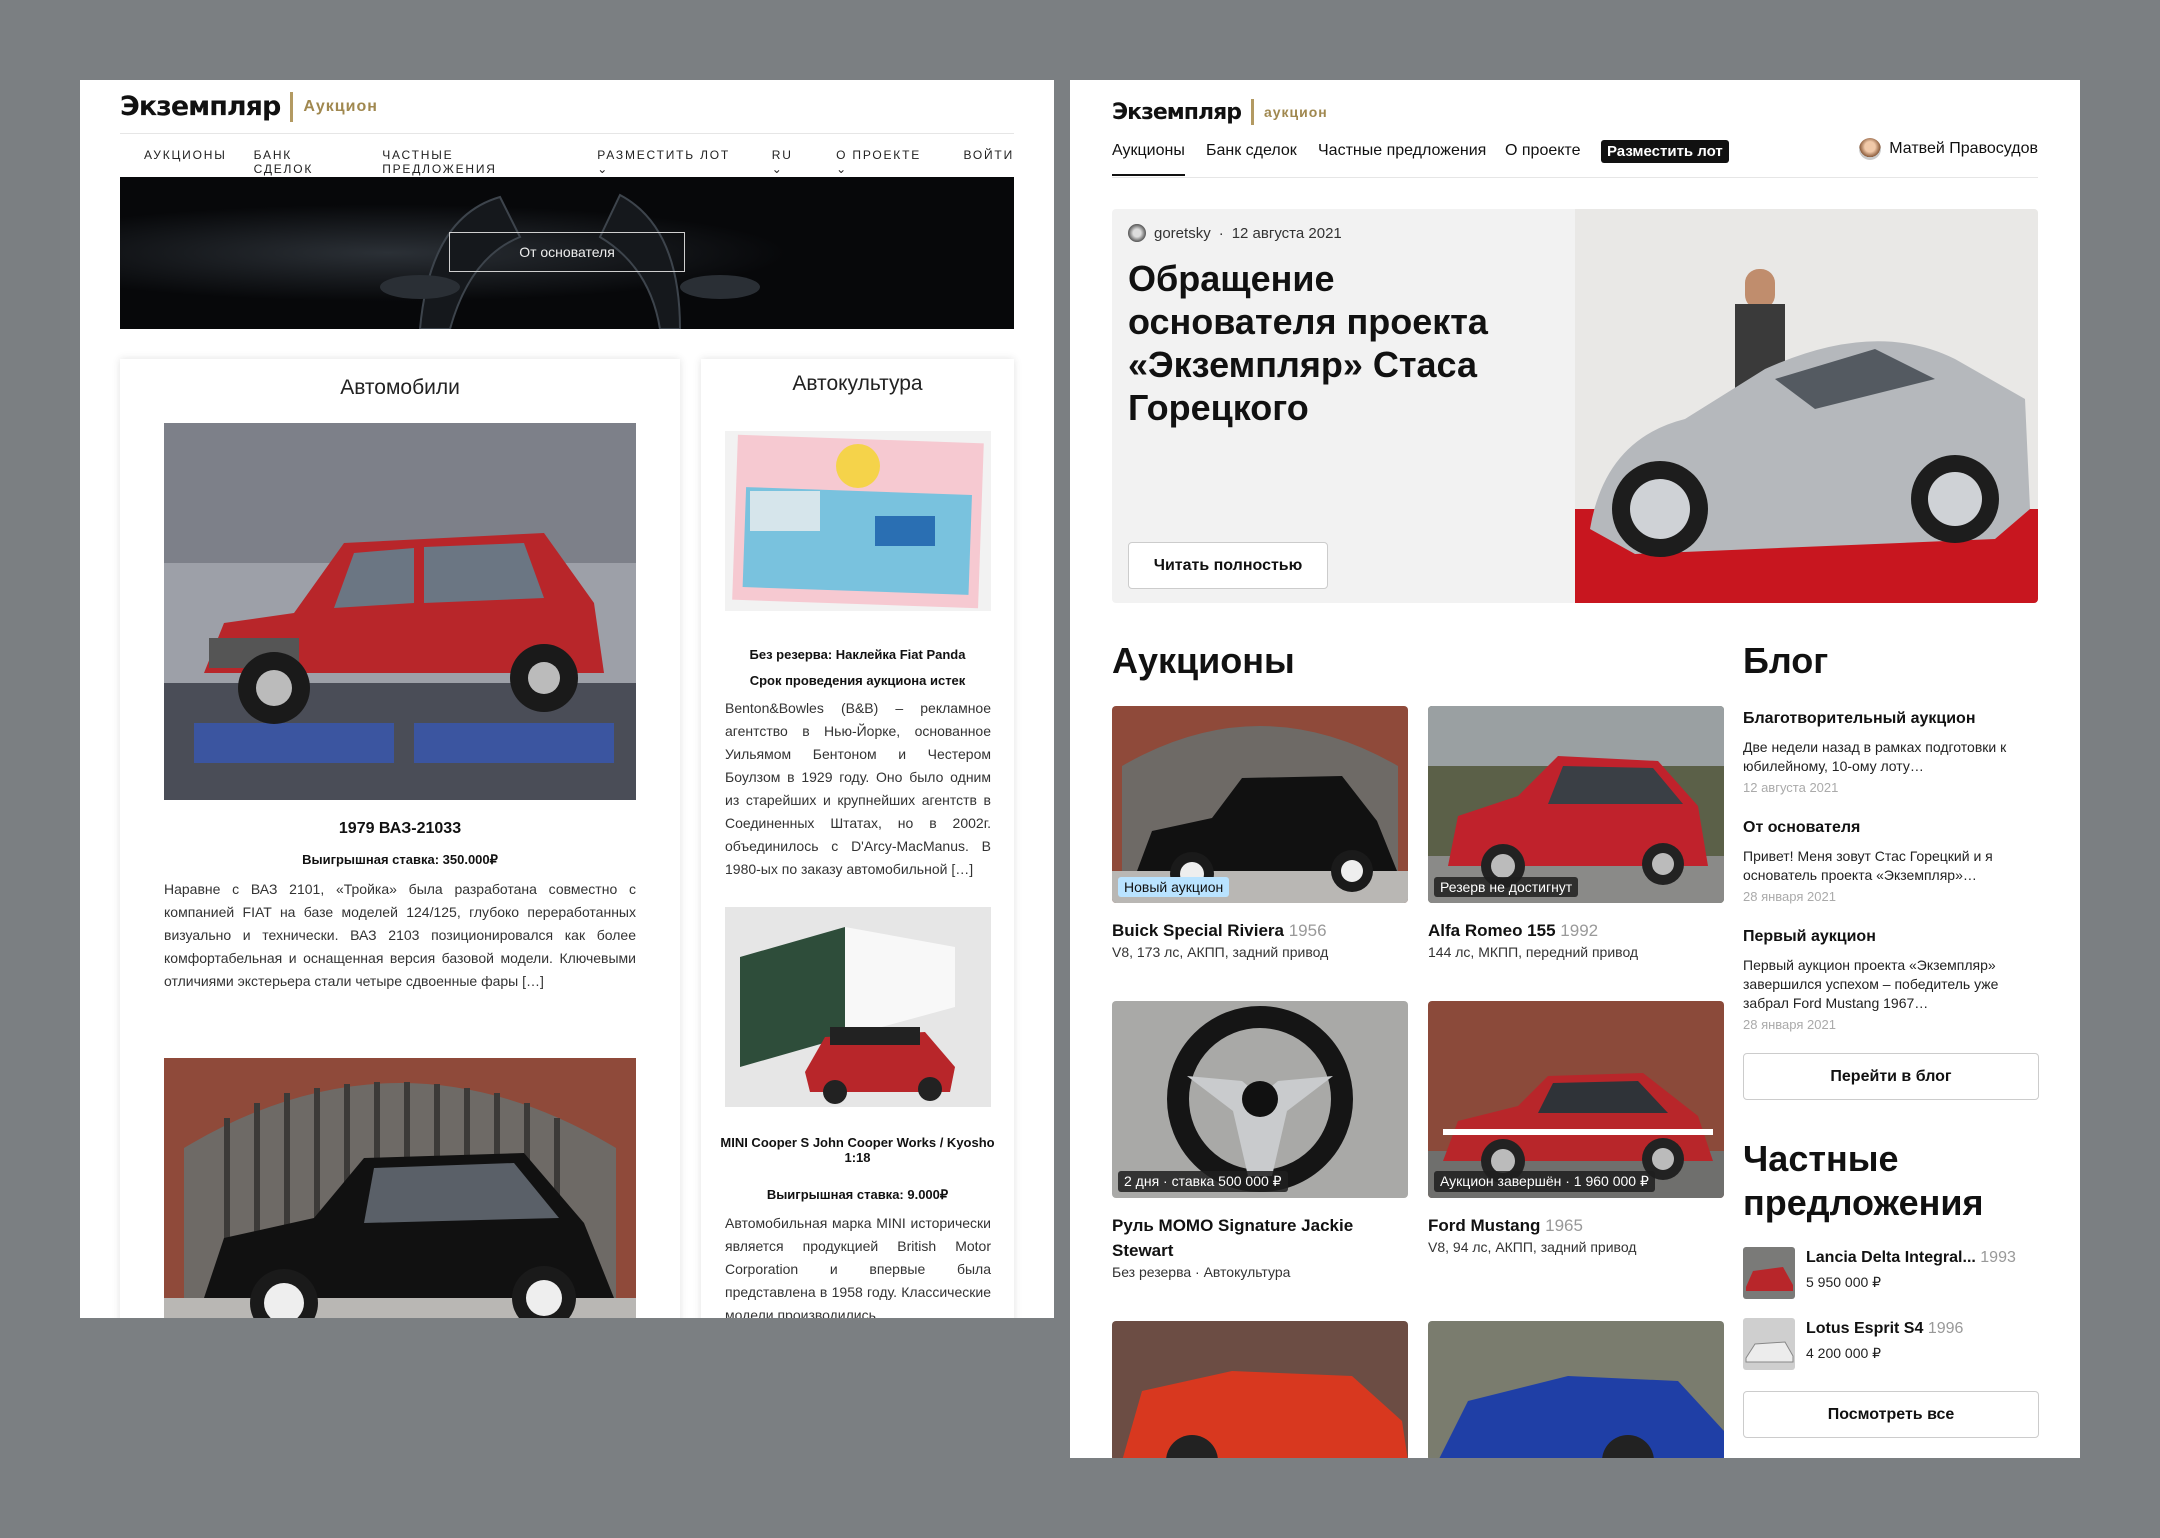  I want to click on buick-thumb, so click(1260, 804).